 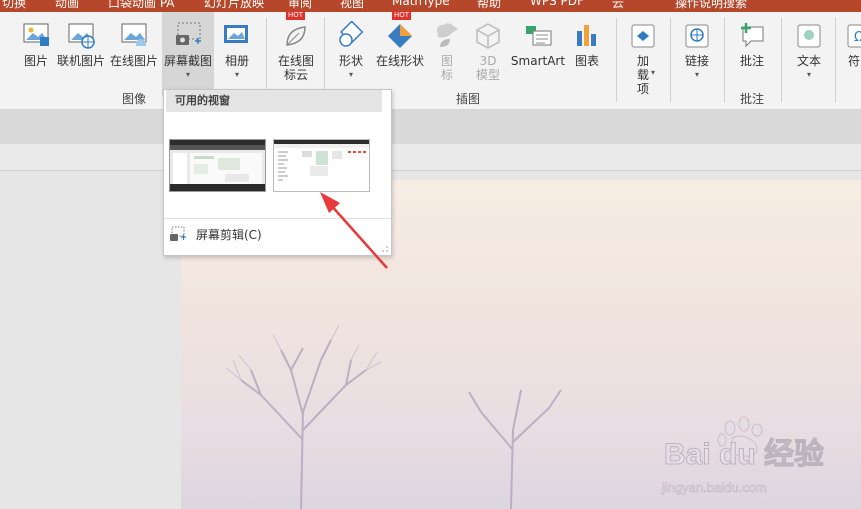 I want to click on red-annotation-arrow, so click(x=354, y=230).